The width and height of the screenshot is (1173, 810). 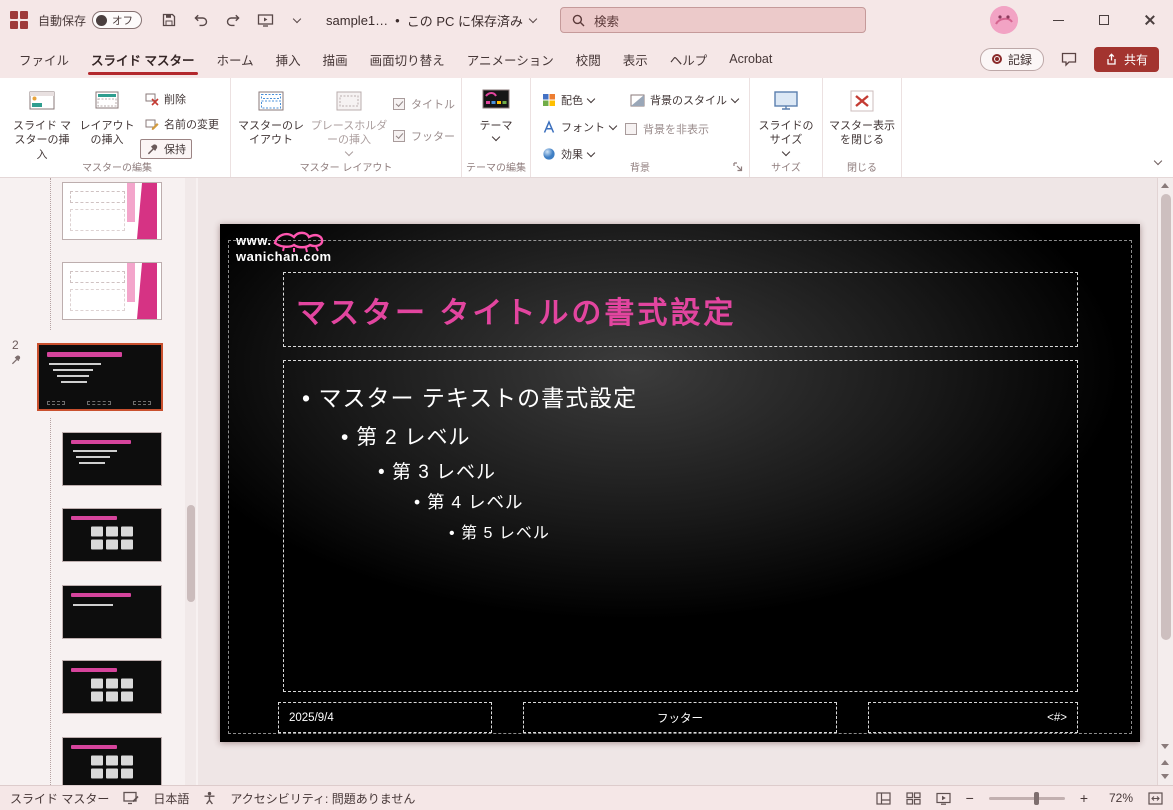 What do you see at coordinates (117, 20) in the screenshot?
I see `autosave-toggle: オフ` at bounding box center [117, 20].